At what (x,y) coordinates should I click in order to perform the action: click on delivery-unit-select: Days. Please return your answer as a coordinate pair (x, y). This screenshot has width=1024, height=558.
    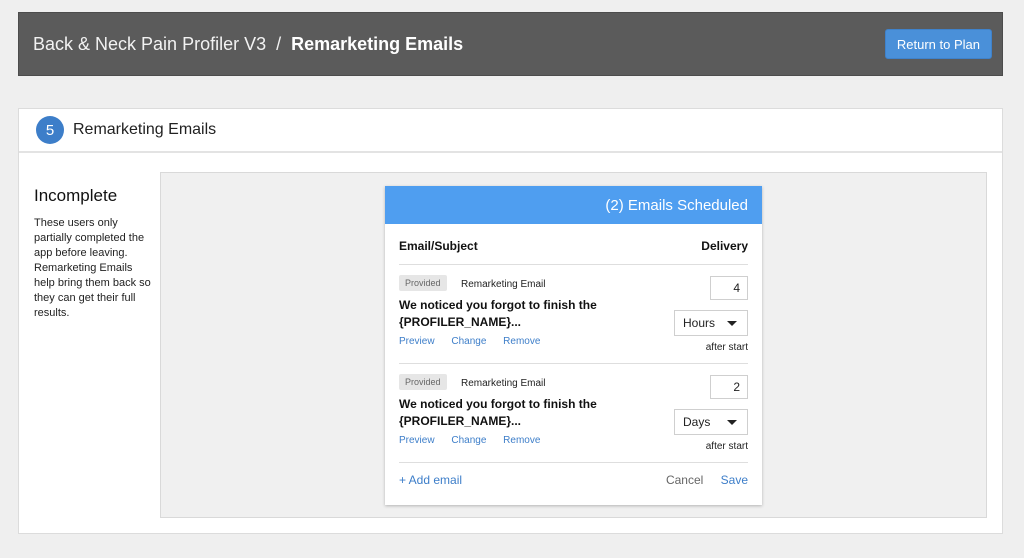
    Looking at the image, I should click on (711, 422).